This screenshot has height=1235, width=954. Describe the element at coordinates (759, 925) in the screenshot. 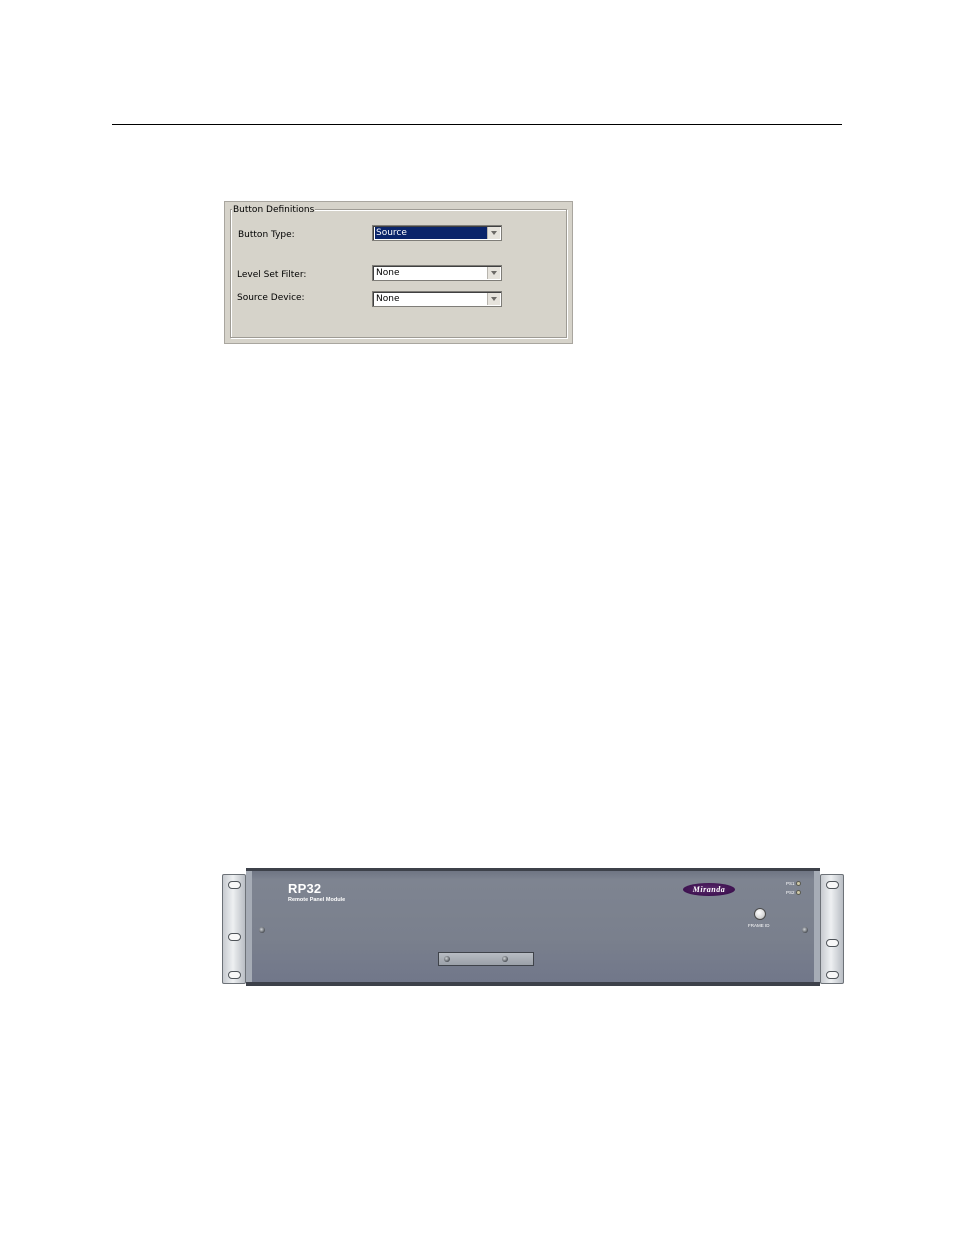

I see `frame-id-label: FRAME ID` at that location.